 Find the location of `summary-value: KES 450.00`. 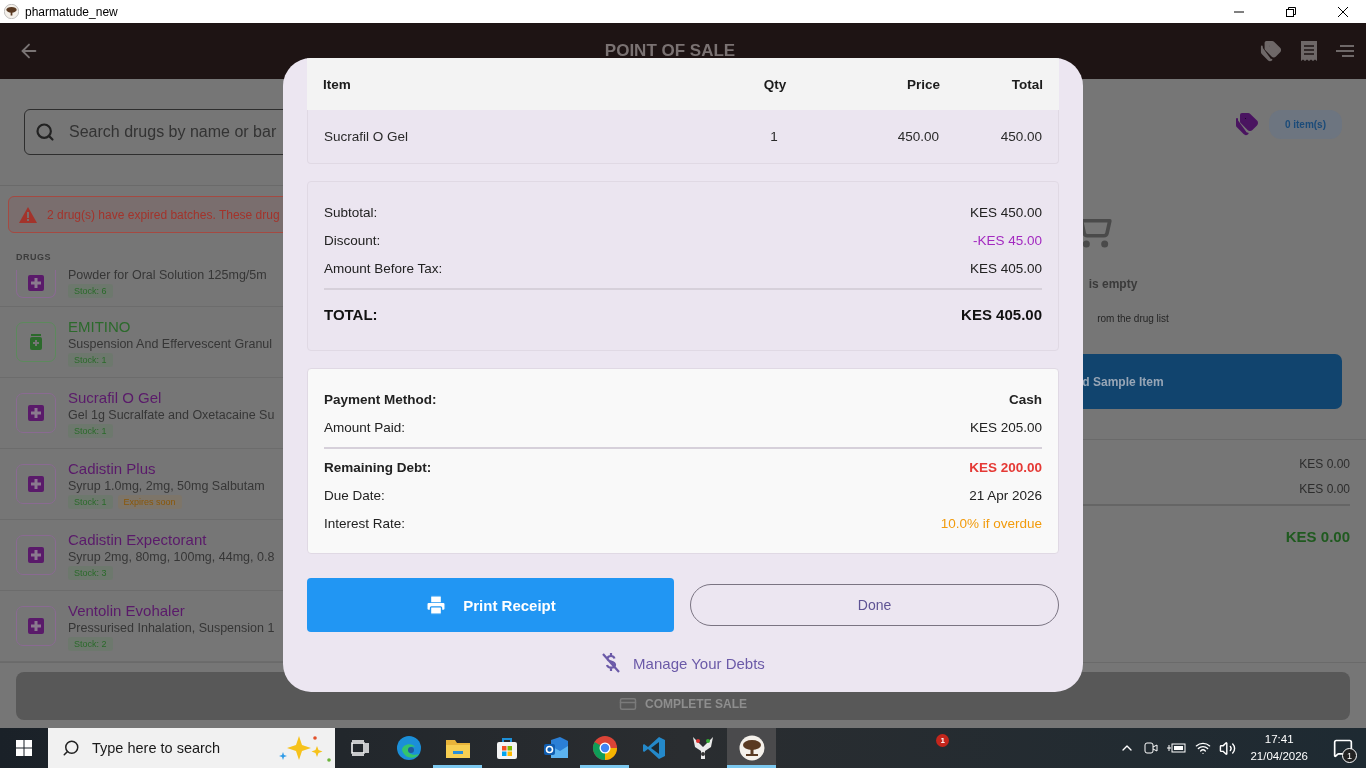

summary-value: KES 450.00 is located at coordinates (1005, 212).